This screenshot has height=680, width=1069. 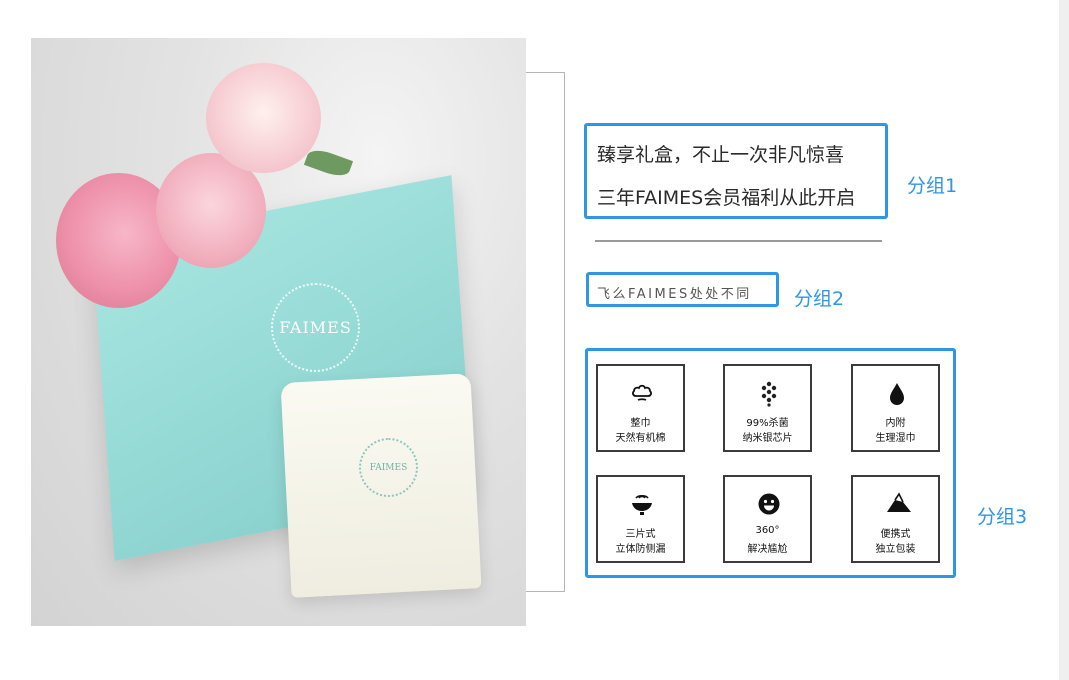 I want to click on group1-label: 分组1, so click(x=932, y=186).